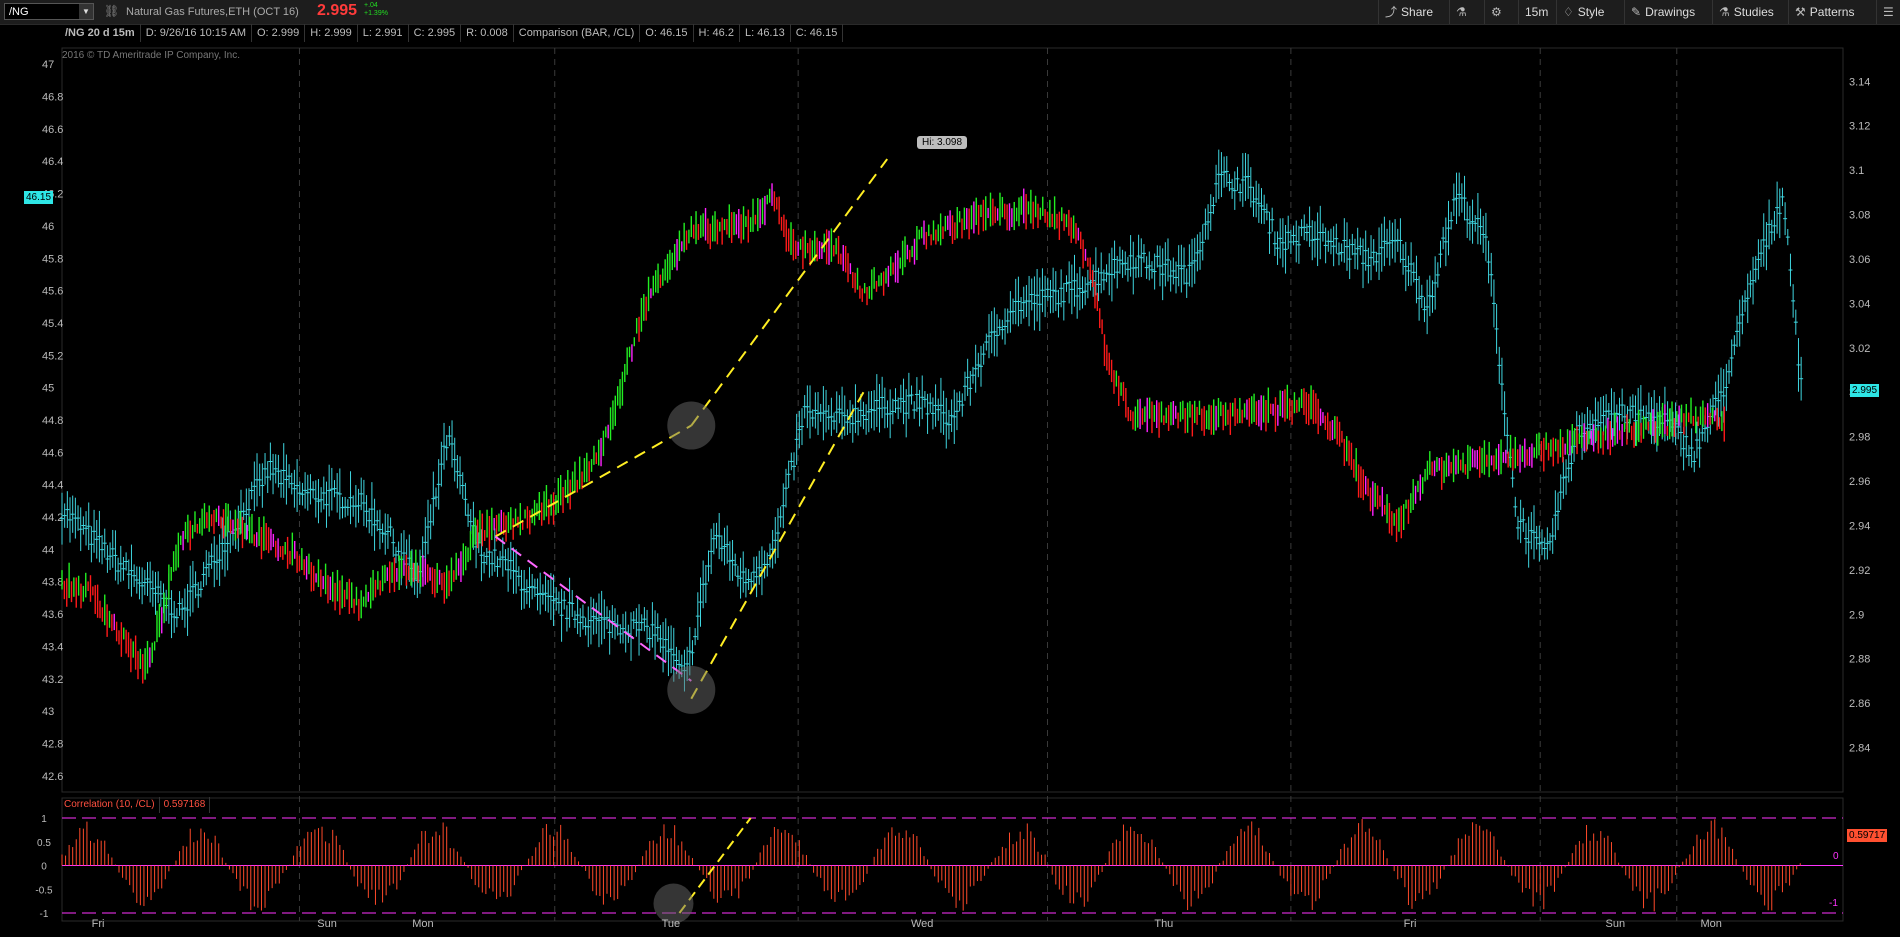 The width and height of the screenshot is (1900, 937). I want to click on share-label: Share, so click(1417, 12).